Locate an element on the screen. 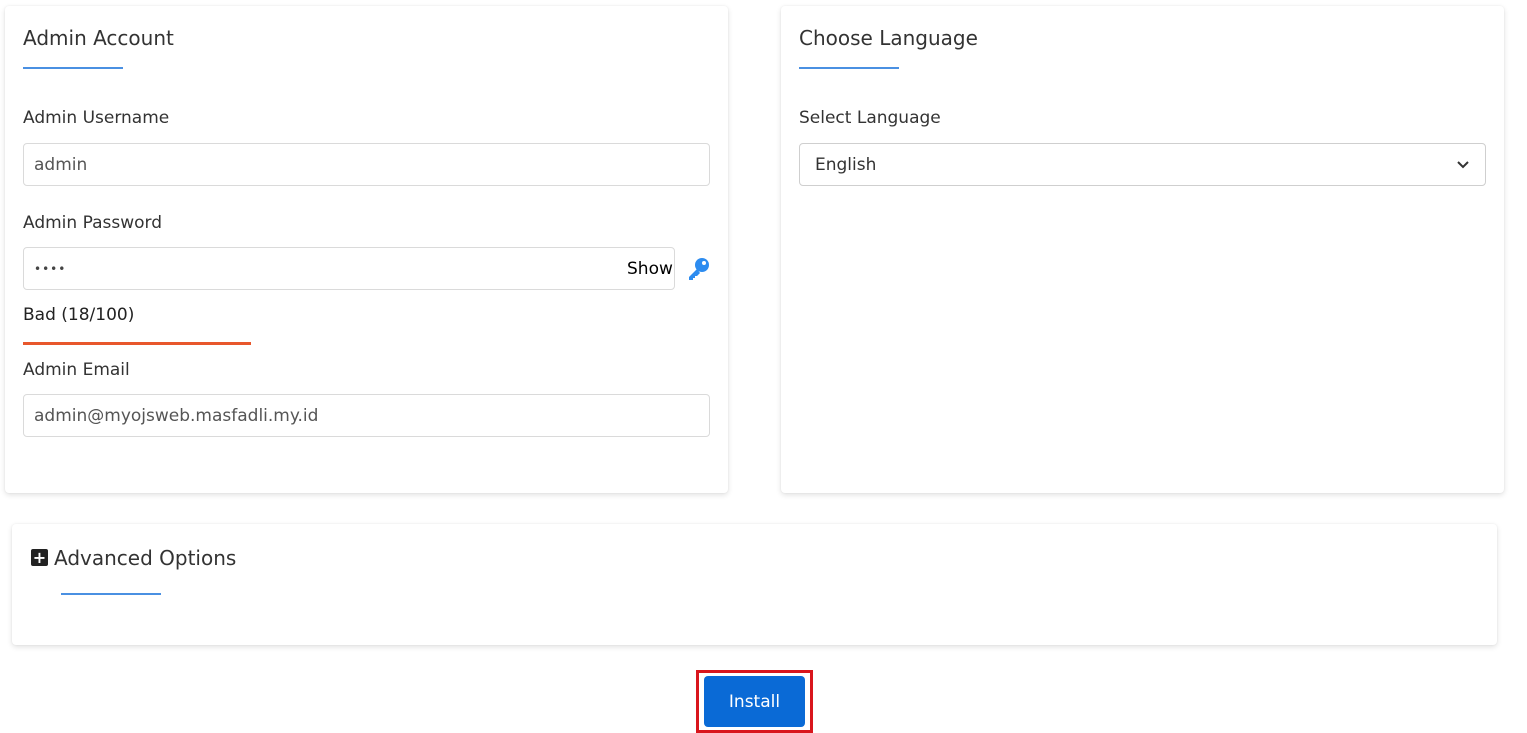 The width and height of the screenshot is (1527, 733). select-language-label: Select Language is located at coordinates (870, 118).